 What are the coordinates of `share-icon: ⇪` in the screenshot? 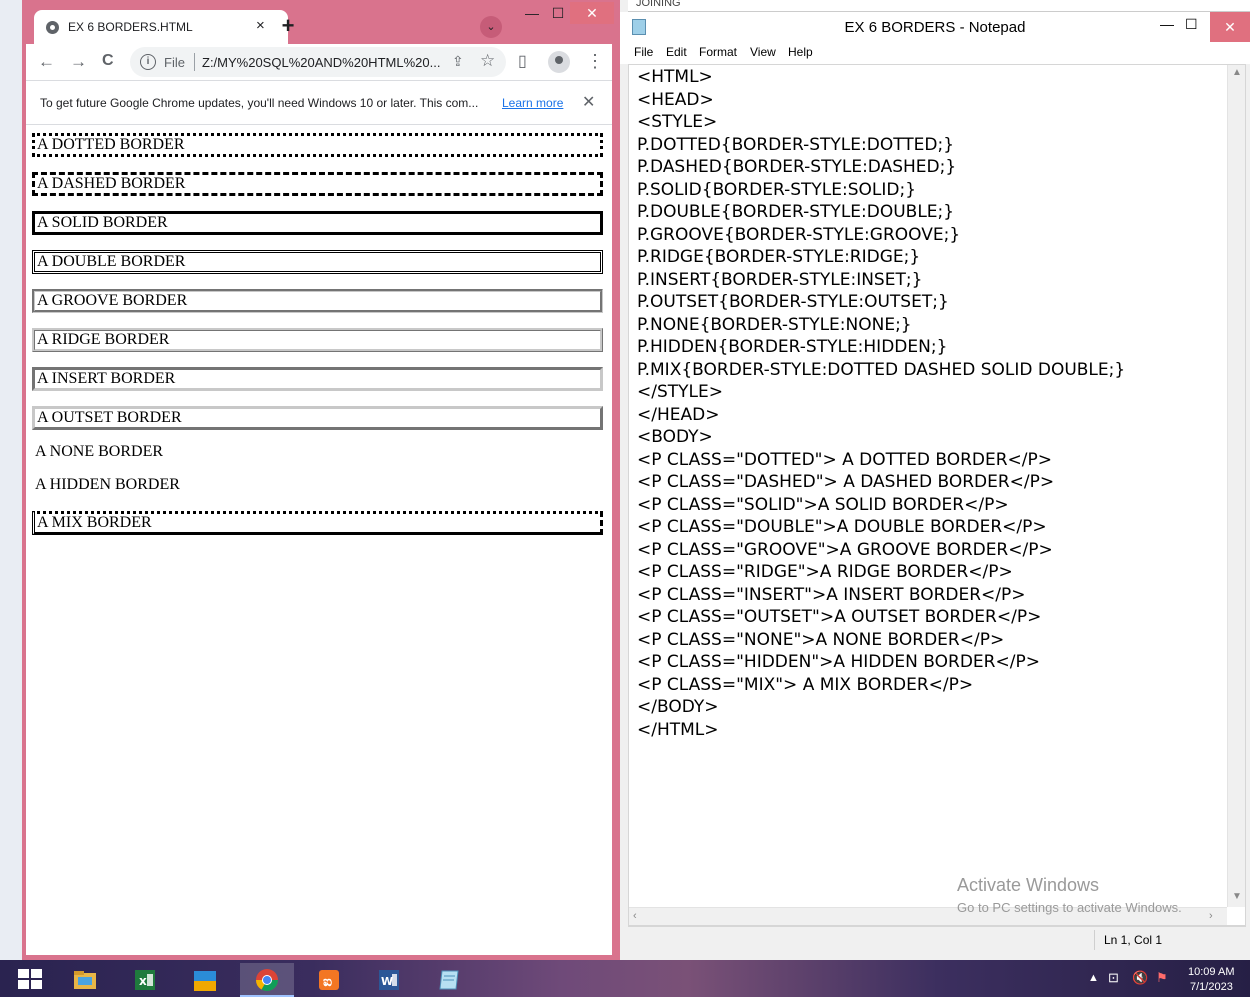 It's located at (458, 61).